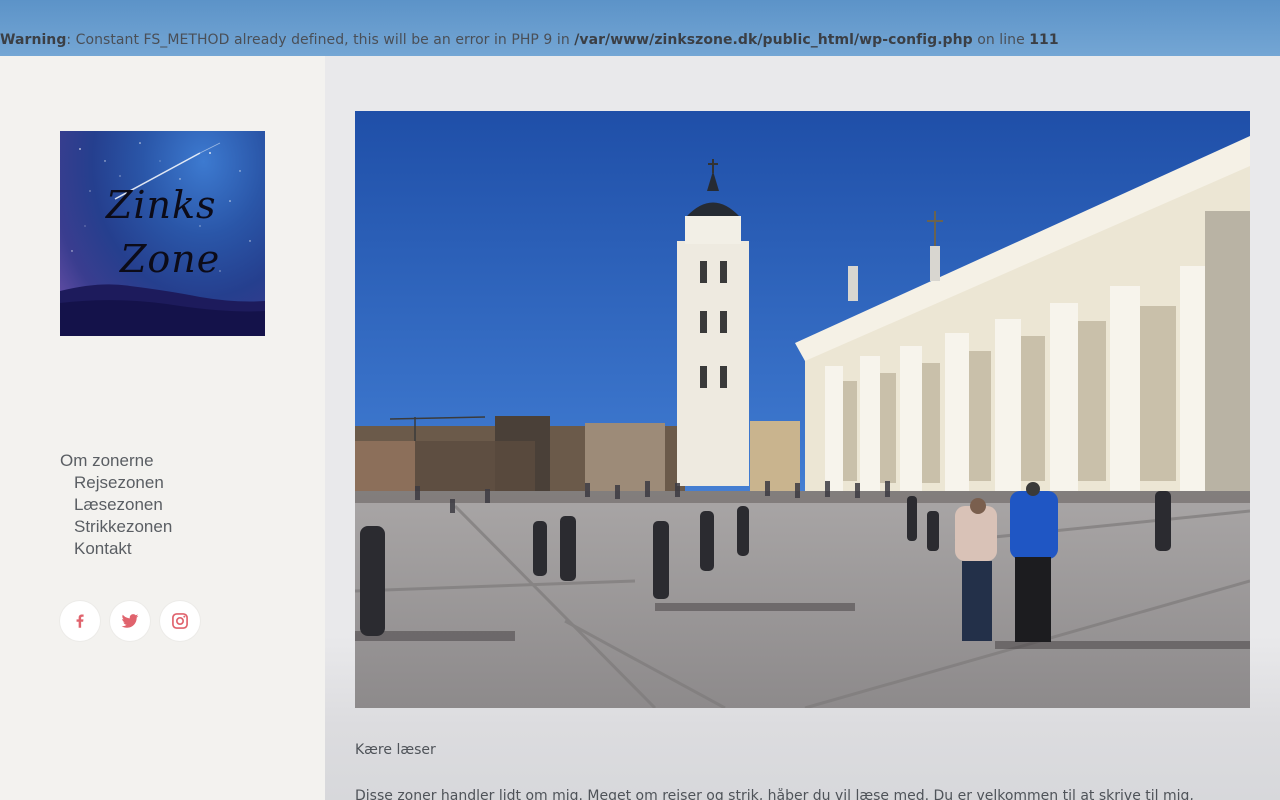 The image size is (1280, 800). What do you see at coordinates (116, 549) in the screenshot?
I see `nav-item-kontakt: Kontakt` at bounding box center [116, 549].